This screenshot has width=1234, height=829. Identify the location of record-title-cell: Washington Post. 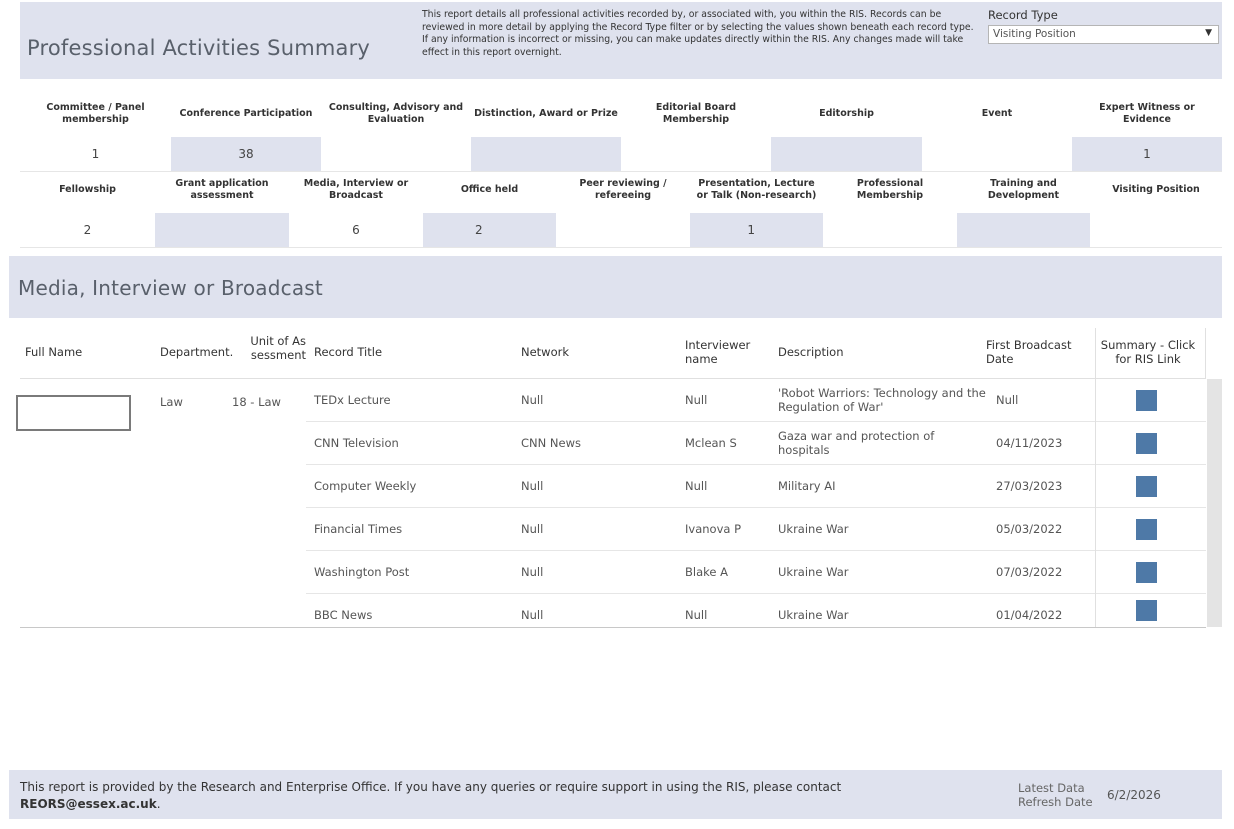
(362, 572).